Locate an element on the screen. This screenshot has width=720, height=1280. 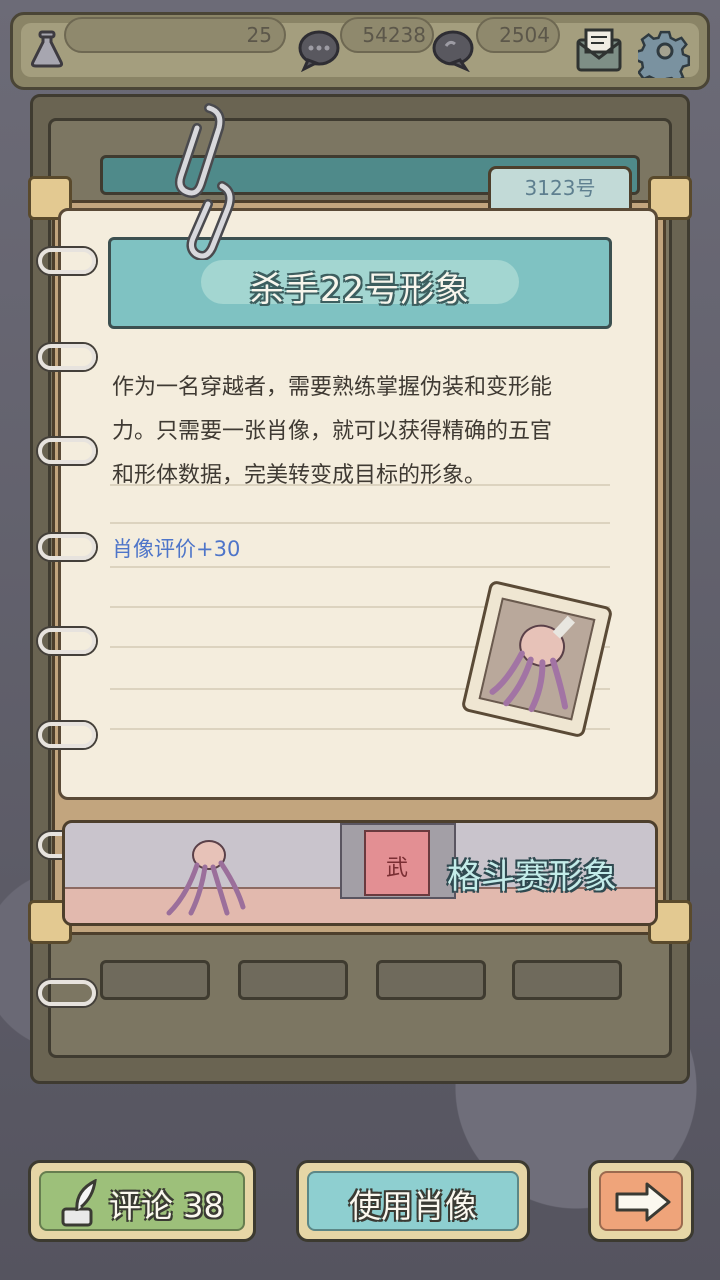
comment-button: 评论 38 is located at coordinates (142, 1201).